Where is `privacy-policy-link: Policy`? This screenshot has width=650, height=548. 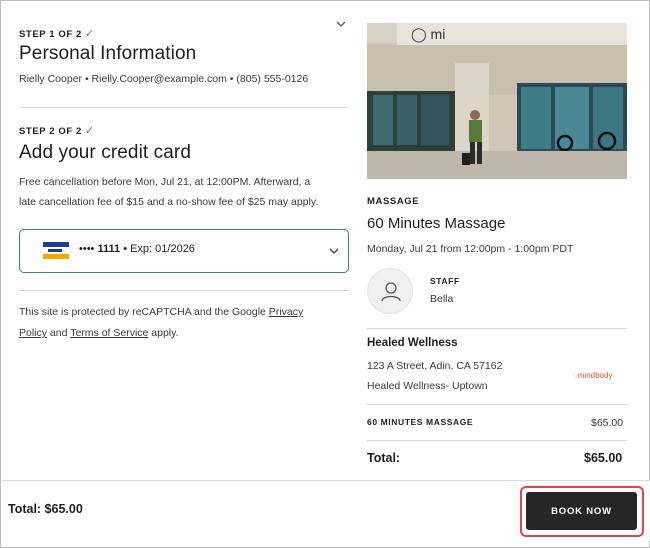
privacy-policy-link: Policy is located at coordinates (33, 333).